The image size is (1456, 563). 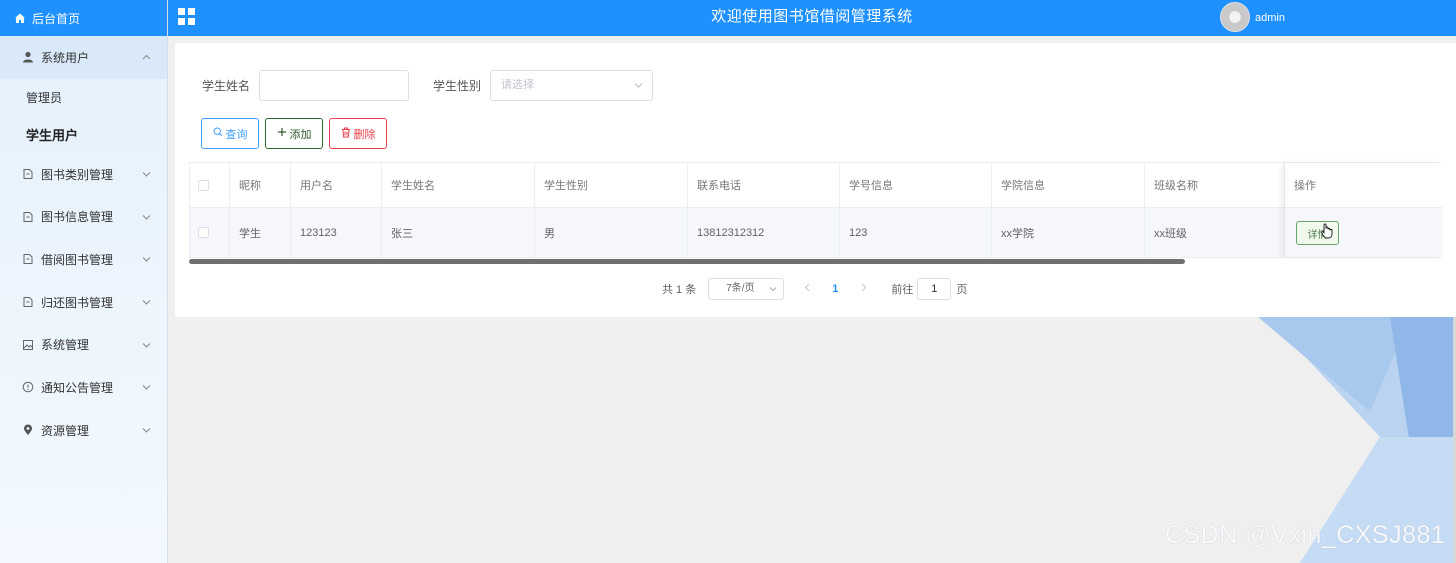 I want to click on pagination: 共 1 条 7条/页 1 前往 1 页, so click(x=814, y=289).